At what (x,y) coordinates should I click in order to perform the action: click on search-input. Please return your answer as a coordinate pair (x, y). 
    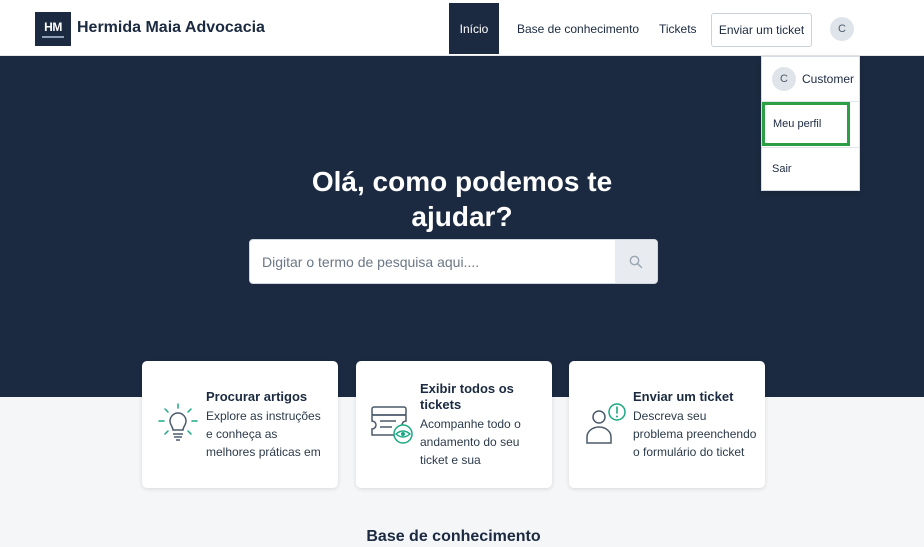
    Looking at the image, I should click on (433, 261).